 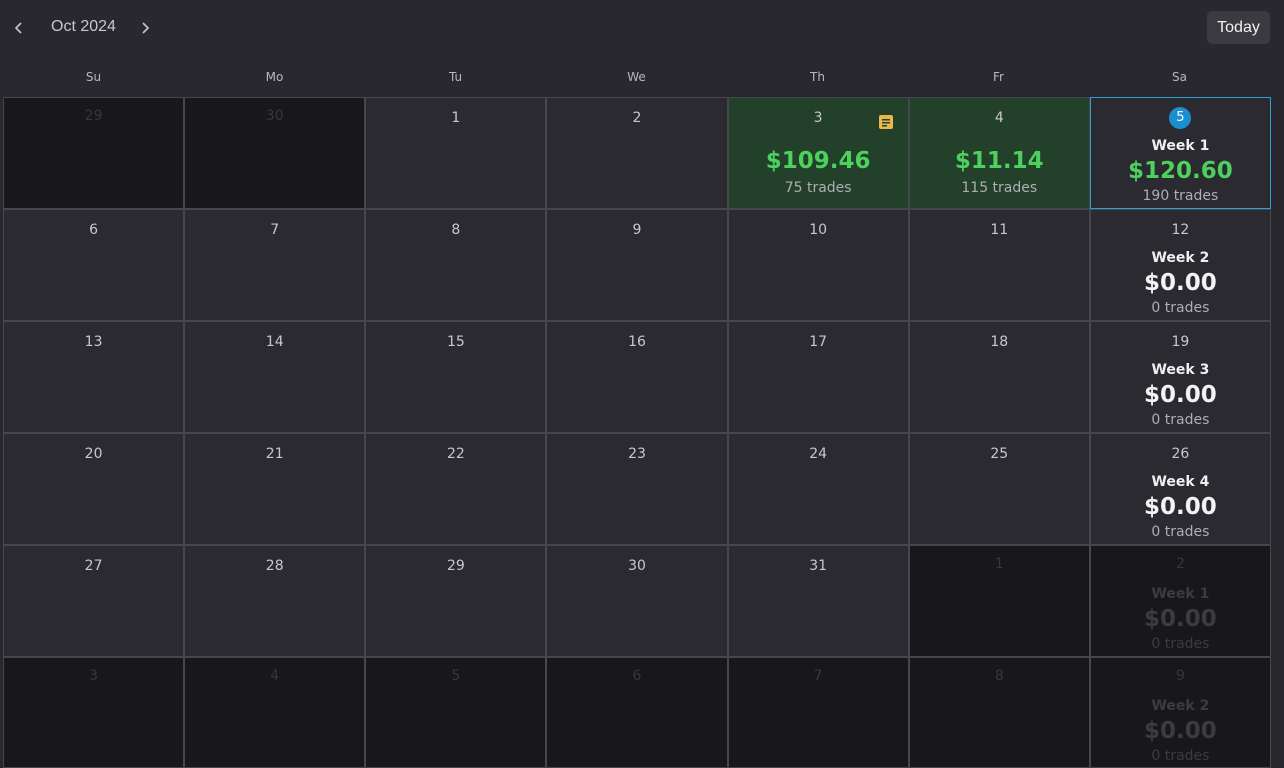 I want to click on day-cell: 21, so click(x=275, y=489).